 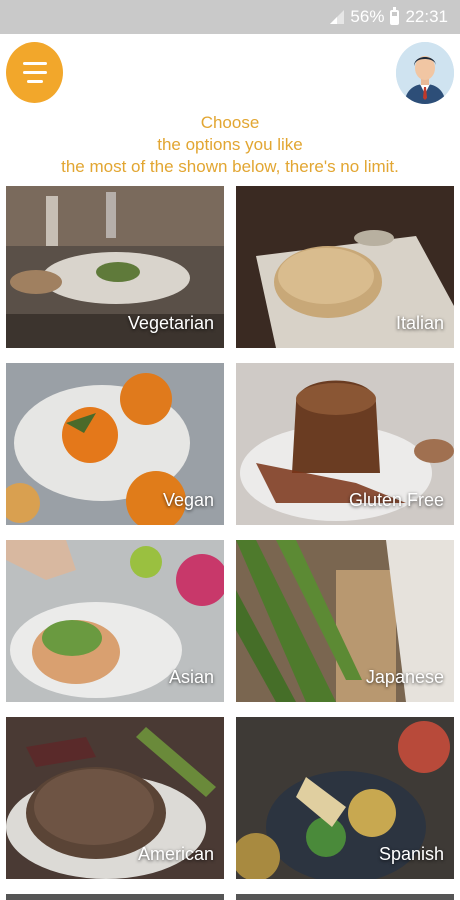 I want to click on hamburger-menu-button, so click(x=34, y=72).